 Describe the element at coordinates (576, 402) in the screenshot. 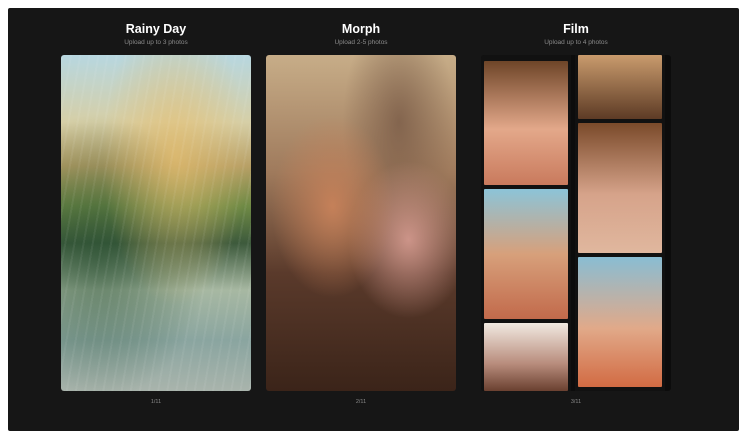

I see `page-indicator: 3/11` at that location.